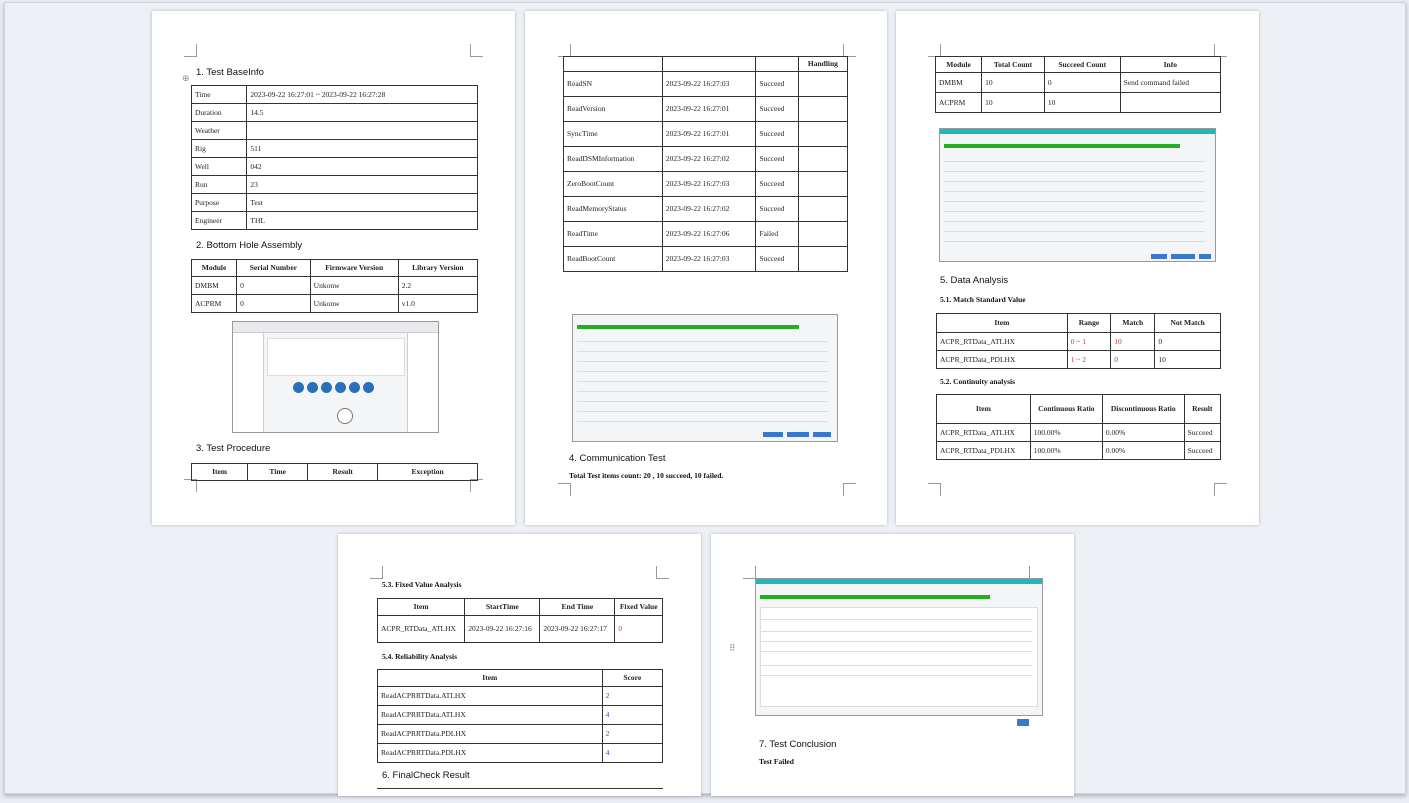 The width and height of the screenshot is (1409, 803). I want to click on table-cell: 4, so click(632, 715).